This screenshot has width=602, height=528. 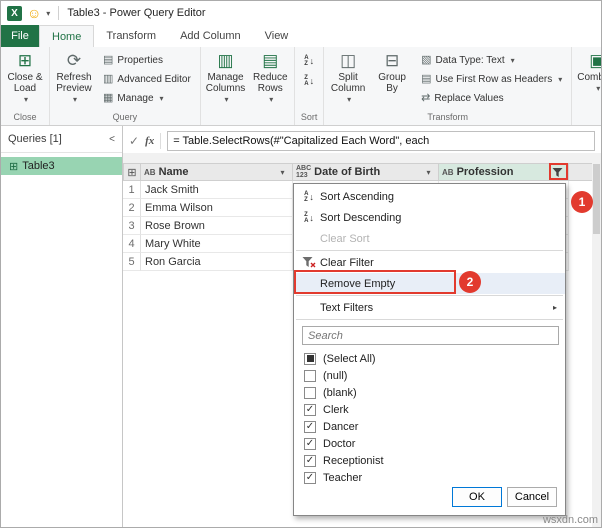 What do you see at coordinates (470, 60) in the screenshot?
I see `data-type-label: Data Type: Text` at bounding box center [470, 60].